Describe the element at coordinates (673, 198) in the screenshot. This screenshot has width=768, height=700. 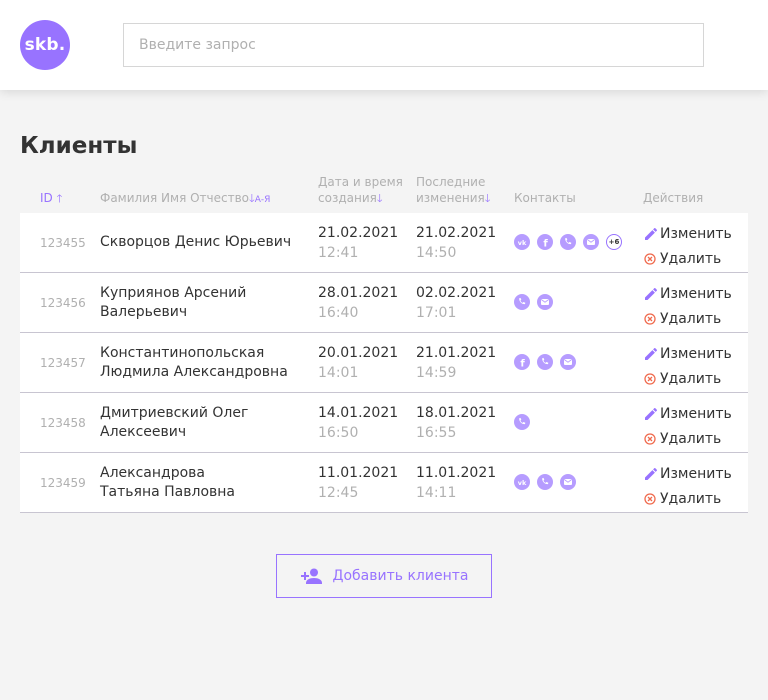
I see `column-header-actions: Действия` at that location.